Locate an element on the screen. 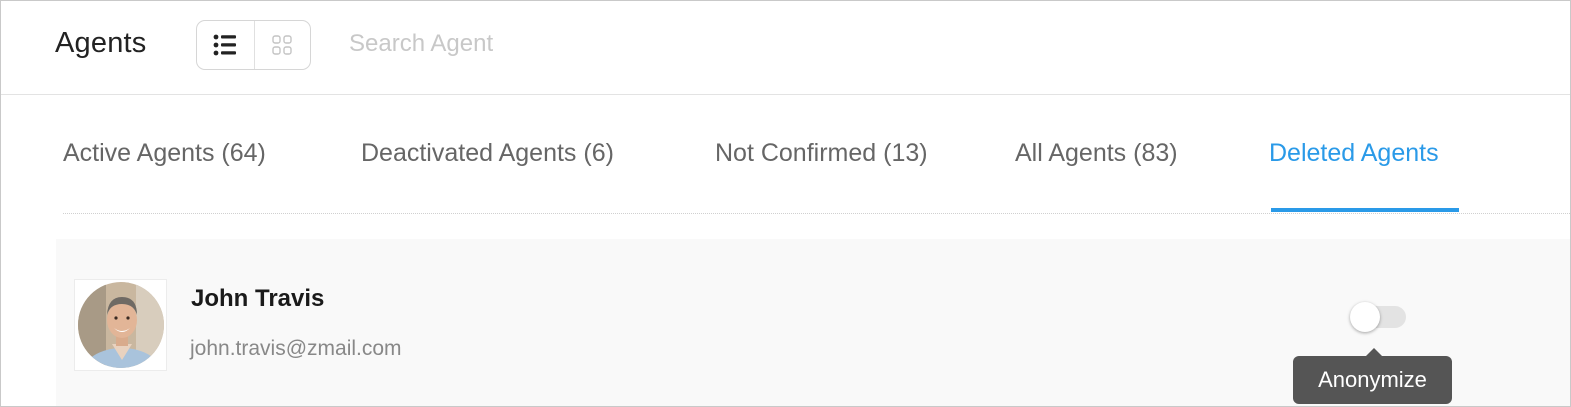 The image size is (1571, 407). grid-view-button is located at coordinates (282, 45).